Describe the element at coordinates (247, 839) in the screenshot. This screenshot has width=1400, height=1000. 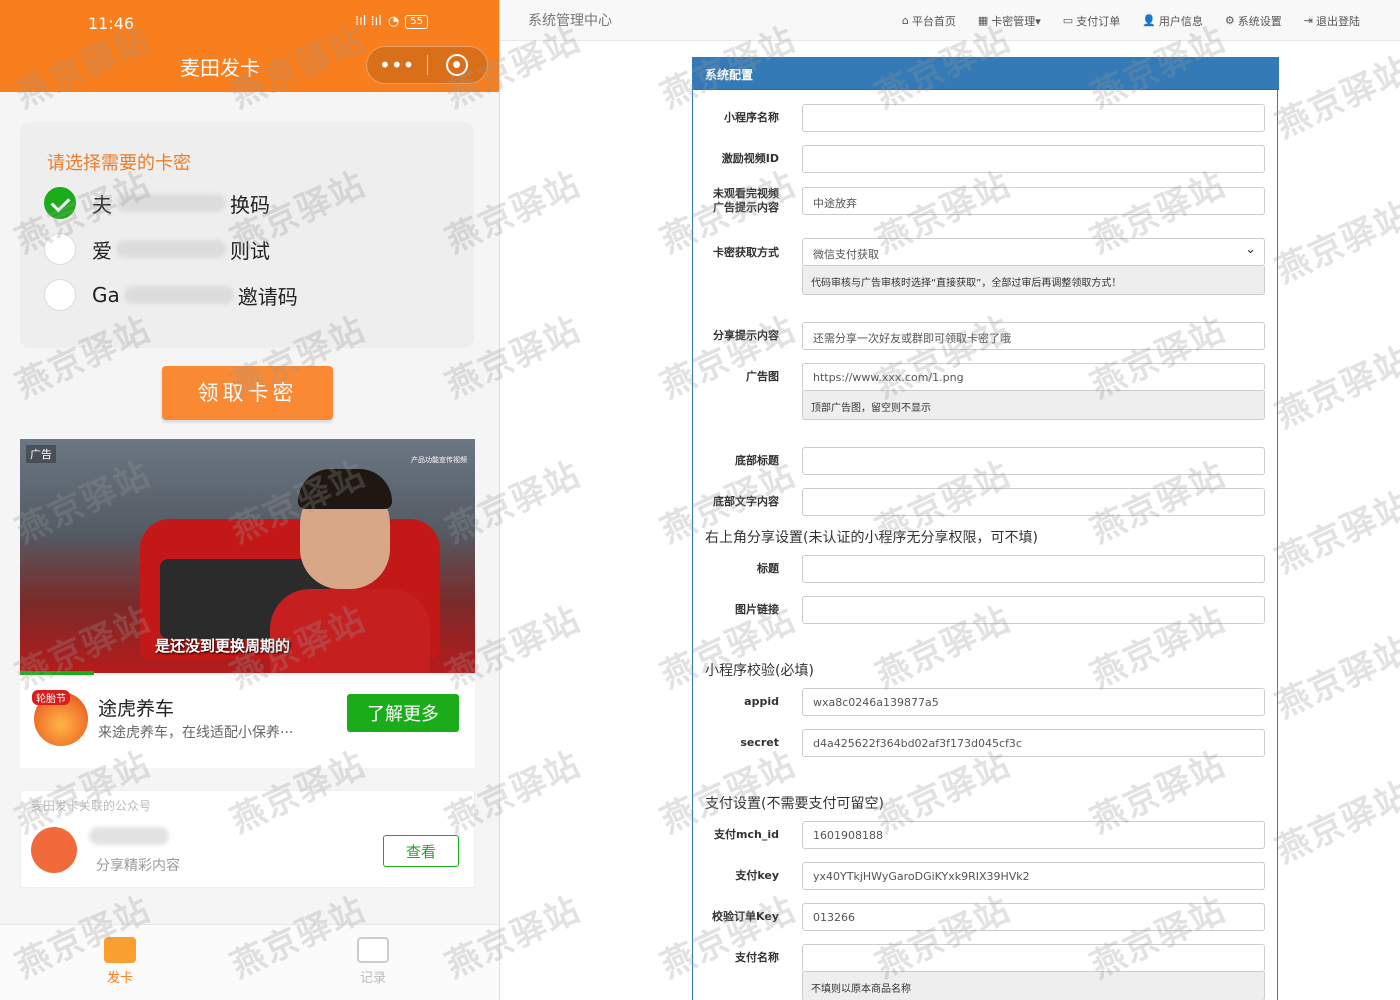
I see `official-account-card: 麦田发卡关联的公众号 分享精彩内容 查看` at that location.